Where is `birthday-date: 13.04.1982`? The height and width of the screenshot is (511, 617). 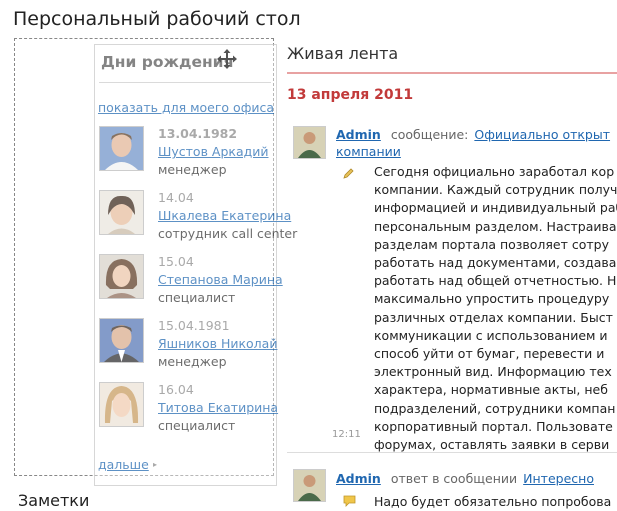 birthday-date: 13.04.1982 is located at coordinates (198, 133).